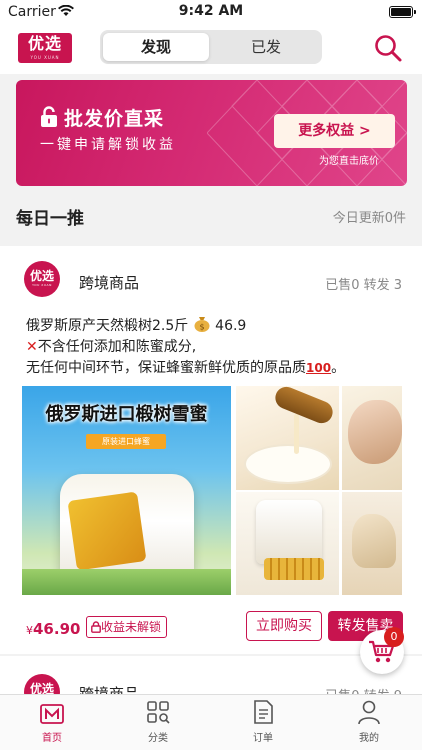 This screenshot has height=750, width=422. I want to click on tabbar-item-orders: 订单, so click(263, 723).